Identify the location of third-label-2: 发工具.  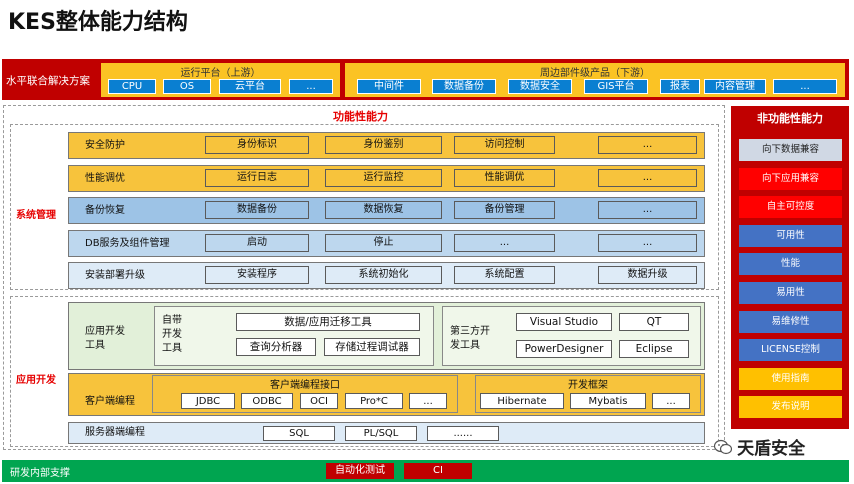
(465, 345).